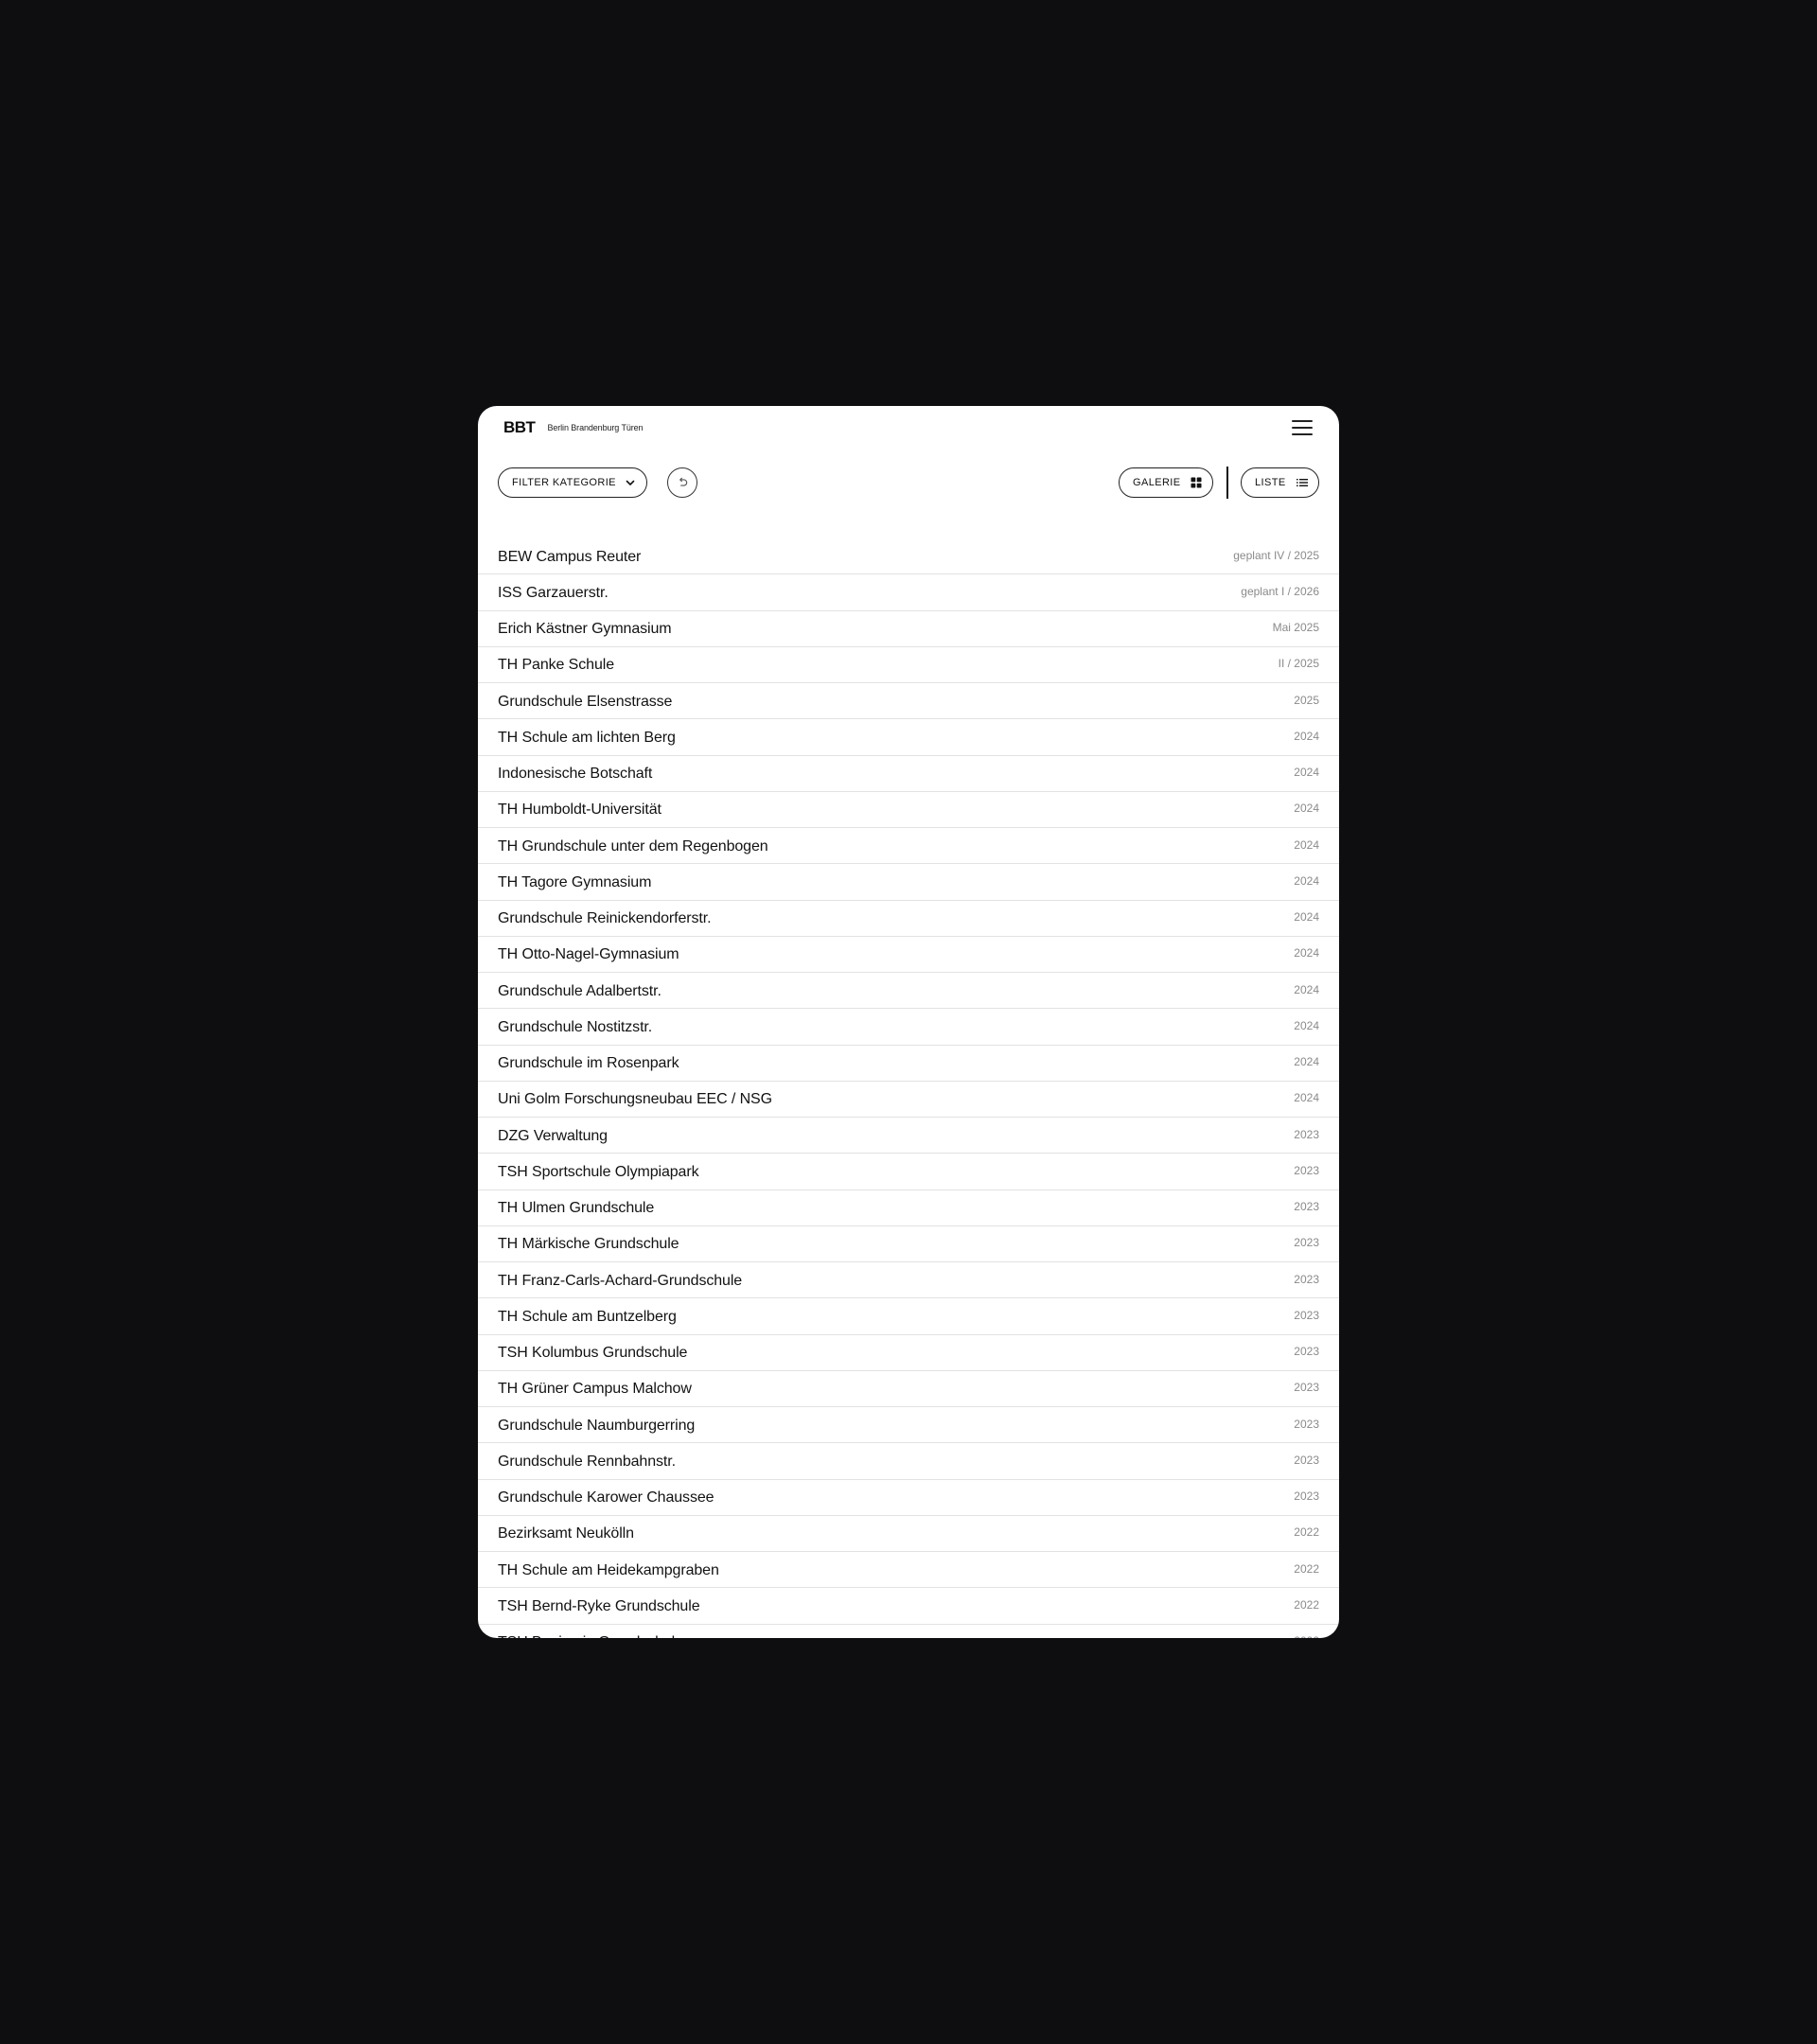 The width and height of the screenshot is (1817, 2044). Describe the element at coordinates (908, 427) in the screenshot. I see `site-header: BBT Berlin Brandenburg Türen` at that location.